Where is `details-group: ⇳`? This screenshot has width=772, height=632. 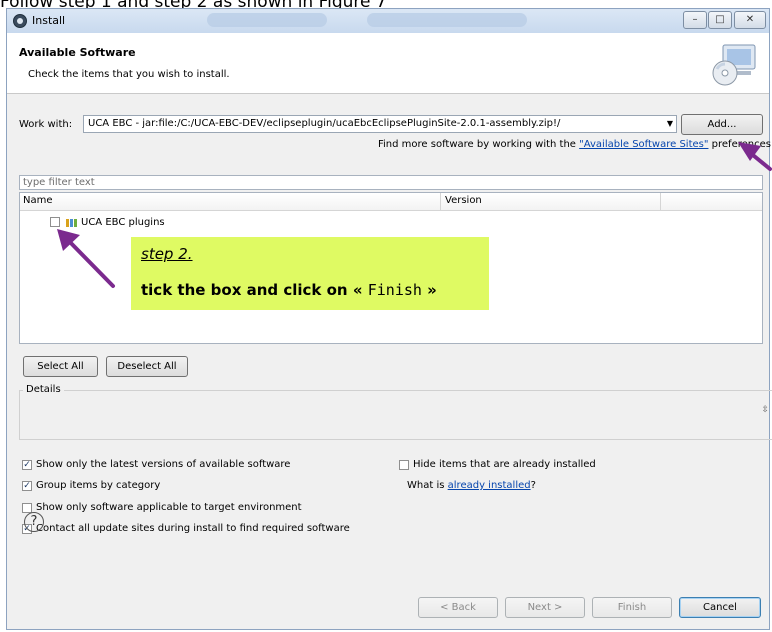
details-group: ⇳ is located at coordinates (395, 415).